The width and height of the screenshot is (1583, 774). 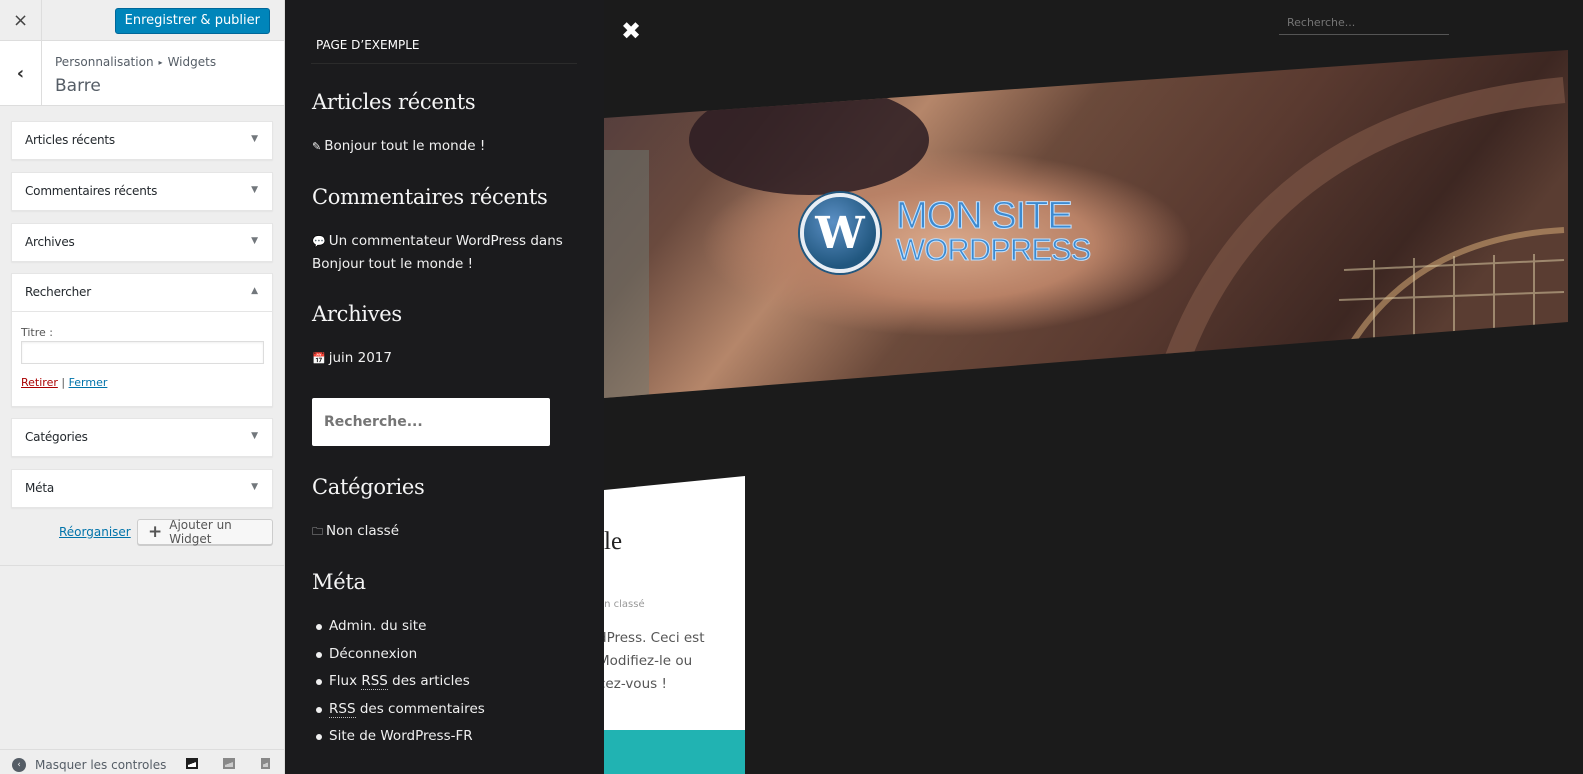 I want to click on widget-search: Rechercher ▲ Titre : Retirer | Fermer, so click(x=142, y=340).